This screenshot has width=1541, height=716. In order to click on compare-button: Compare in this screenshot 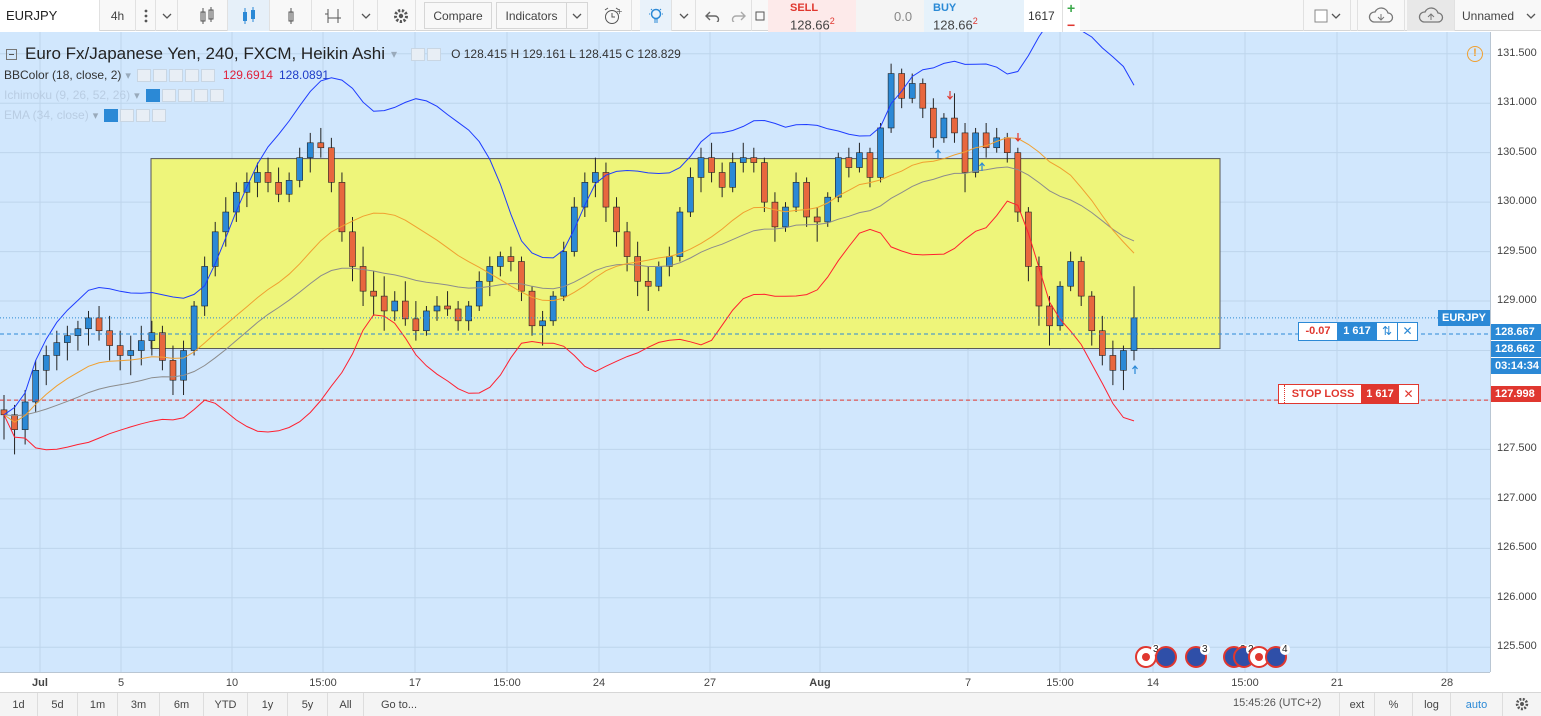, I will do `click(458, 15)`.